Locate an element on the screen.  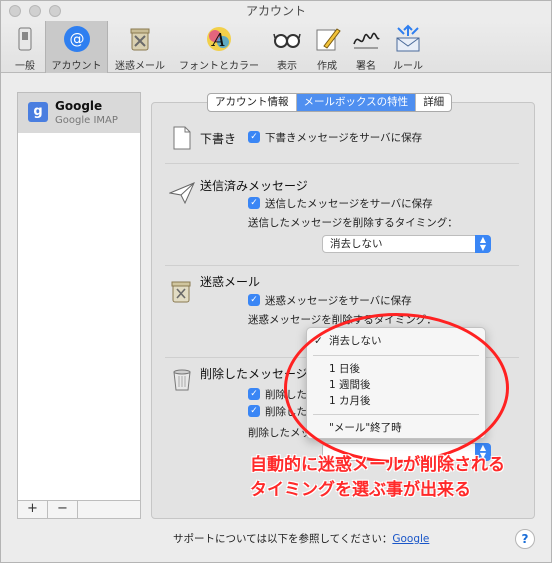
annotation-line-2: タイミングを選ぶ事が出来る is located at coordinates (360, 490).